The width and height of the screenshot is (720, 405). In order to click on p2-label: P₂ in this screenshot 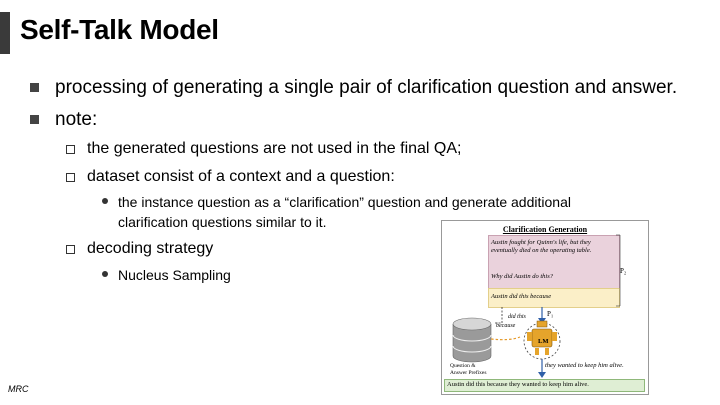, I will do `click(623, 271)`.